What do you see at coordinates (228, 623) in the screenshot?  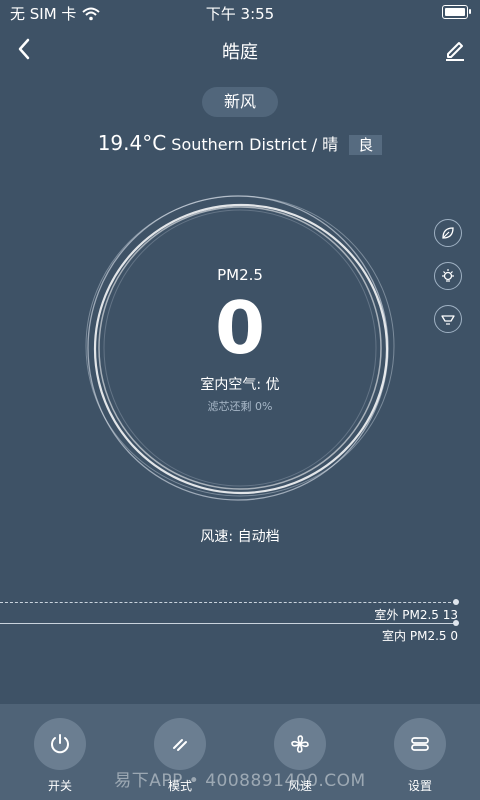 I see `indoor-pm-line` at bounding box center [228, 623].